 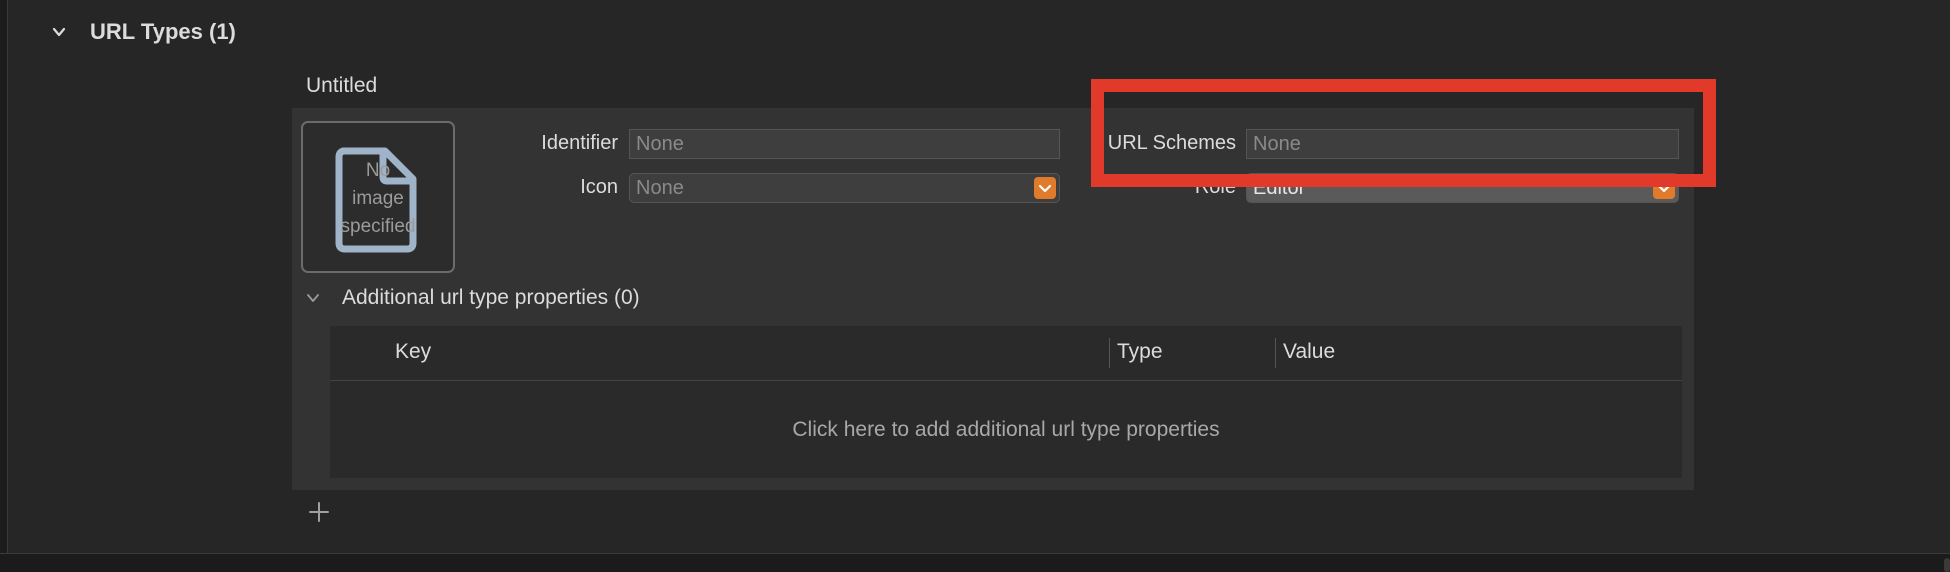 What do you see at coordinates (1006, 353) in the screenshot?
I see `table-header: Key Type Value` at bounding box center [1006, 353].